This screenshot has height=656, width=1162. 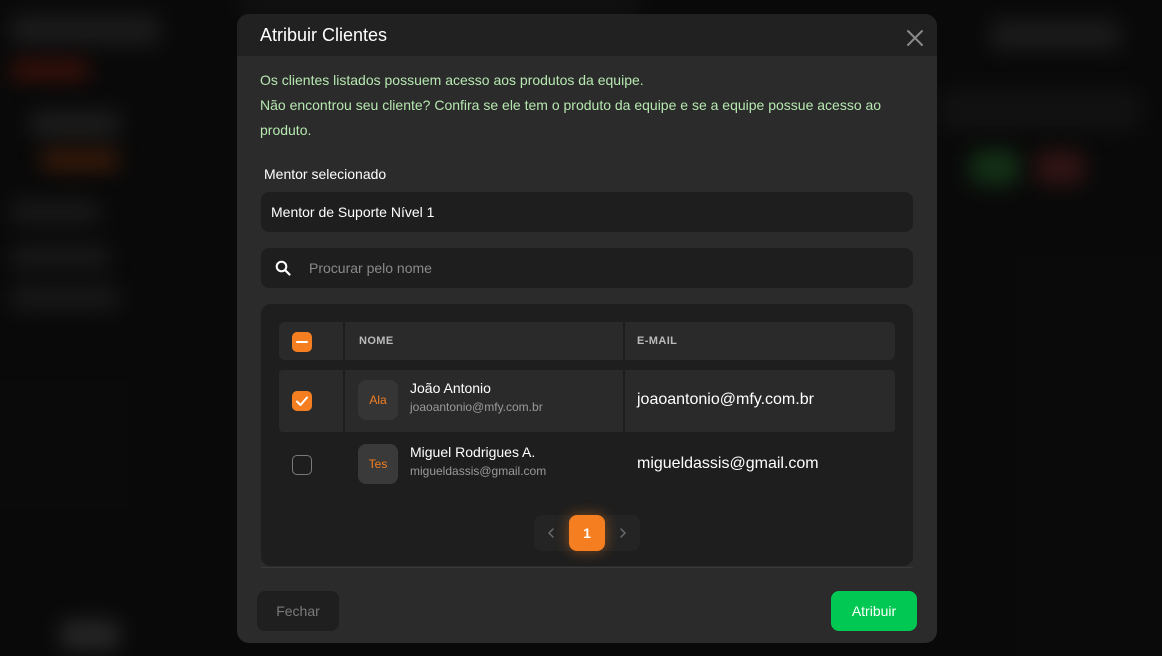 What do you see at coordinates (623, 533) in the screenshot?
I see `chevron-right-icon` at bounding box center [623, 533].